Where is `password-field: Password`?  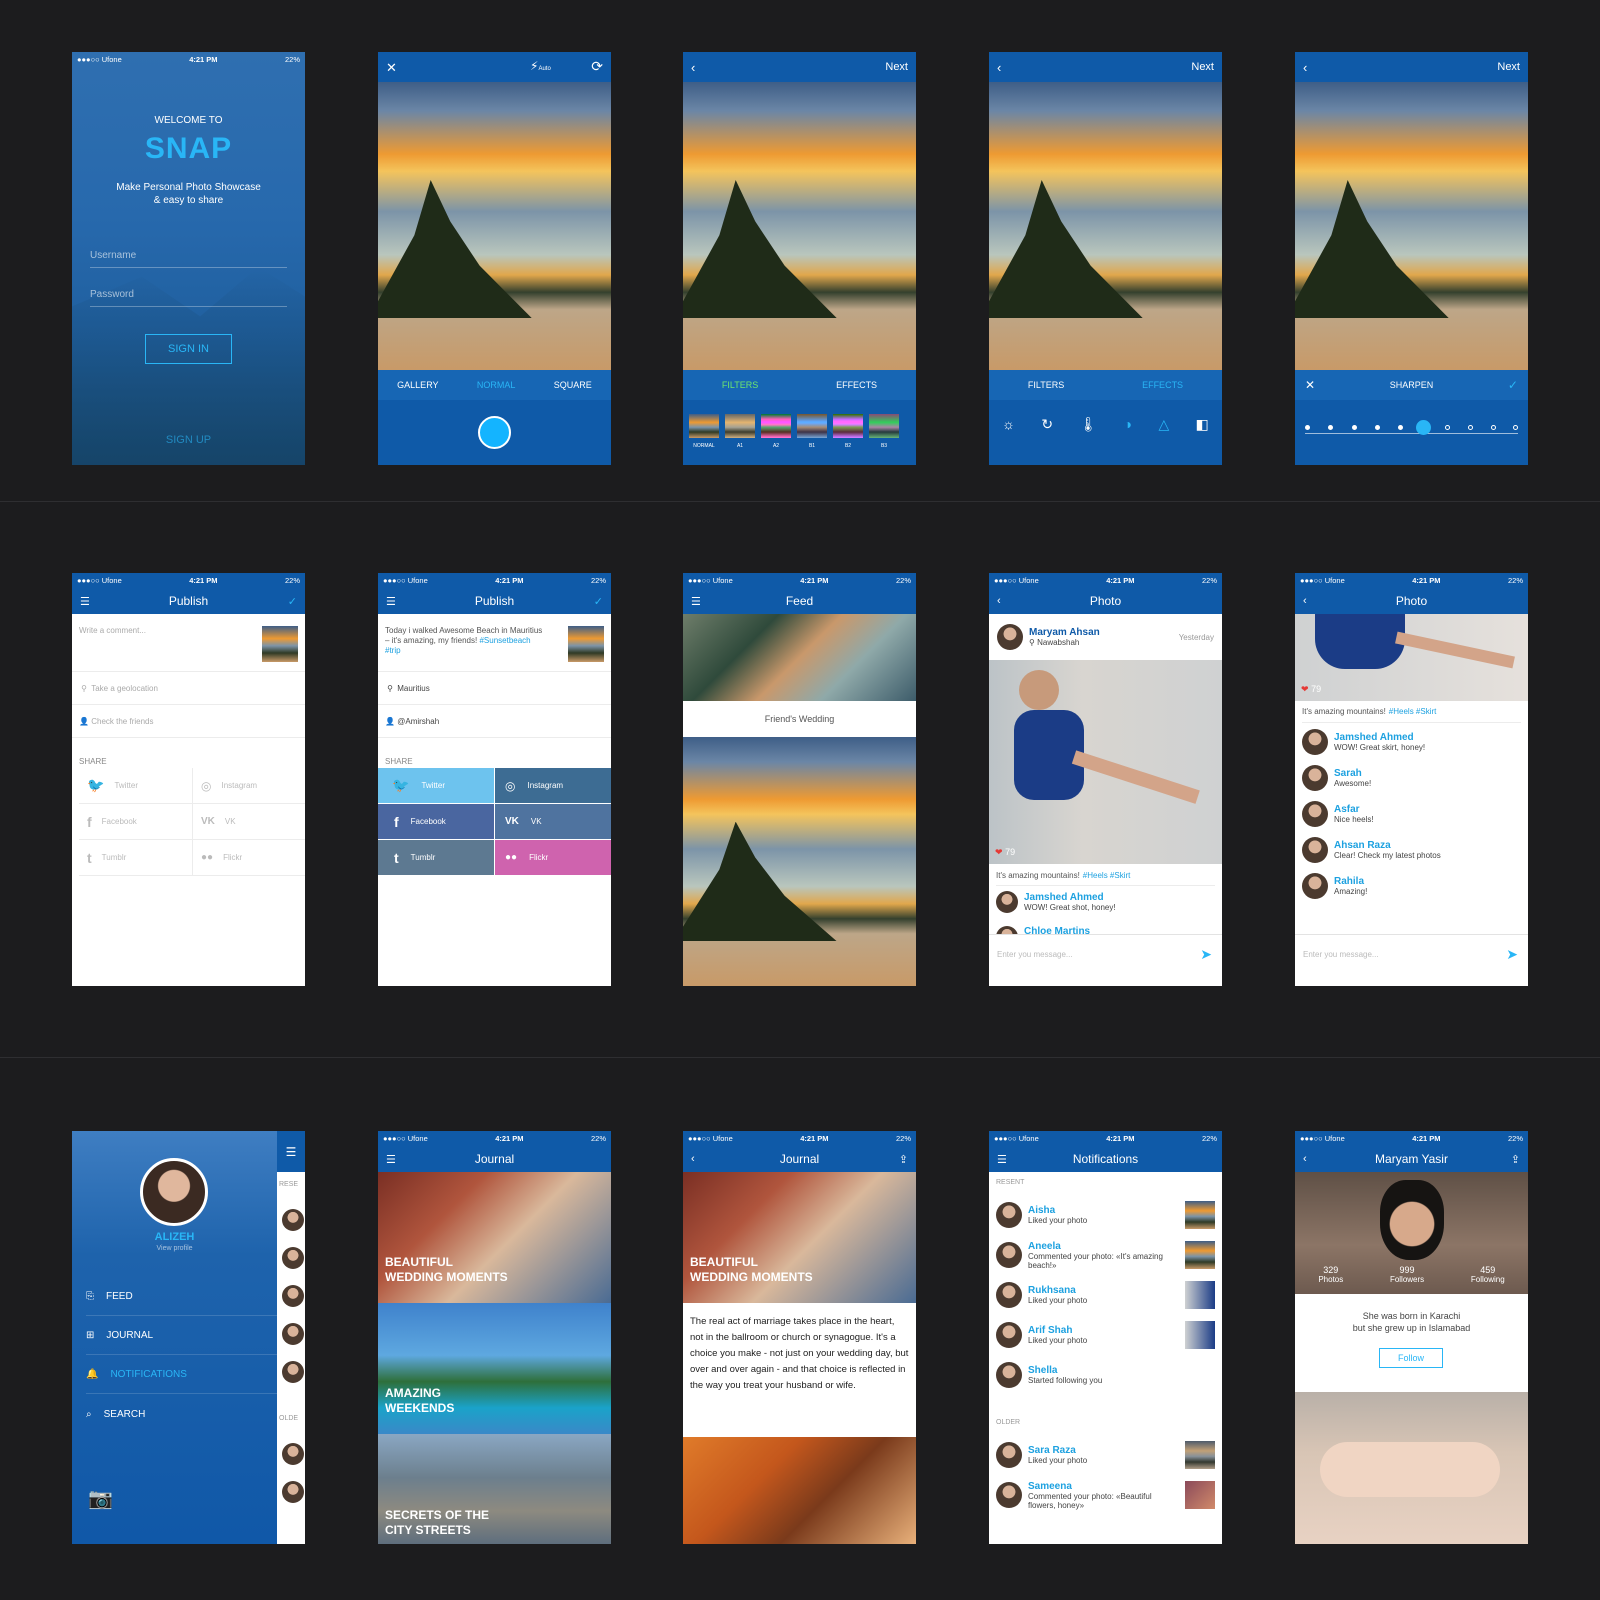 password-field: Password is located at coordinates (188, 298).